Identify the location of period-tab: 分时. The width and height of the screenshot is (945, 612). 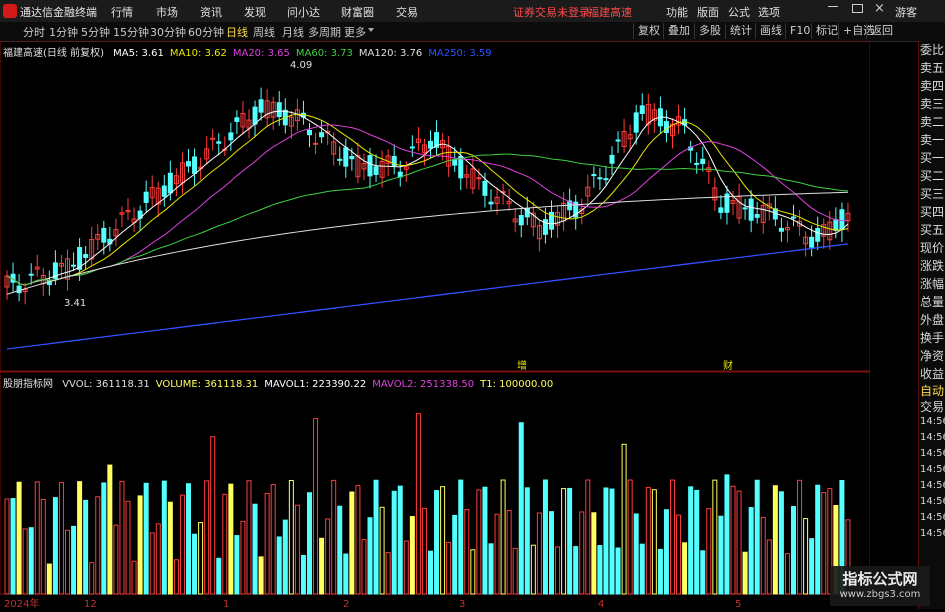
(34, 32).